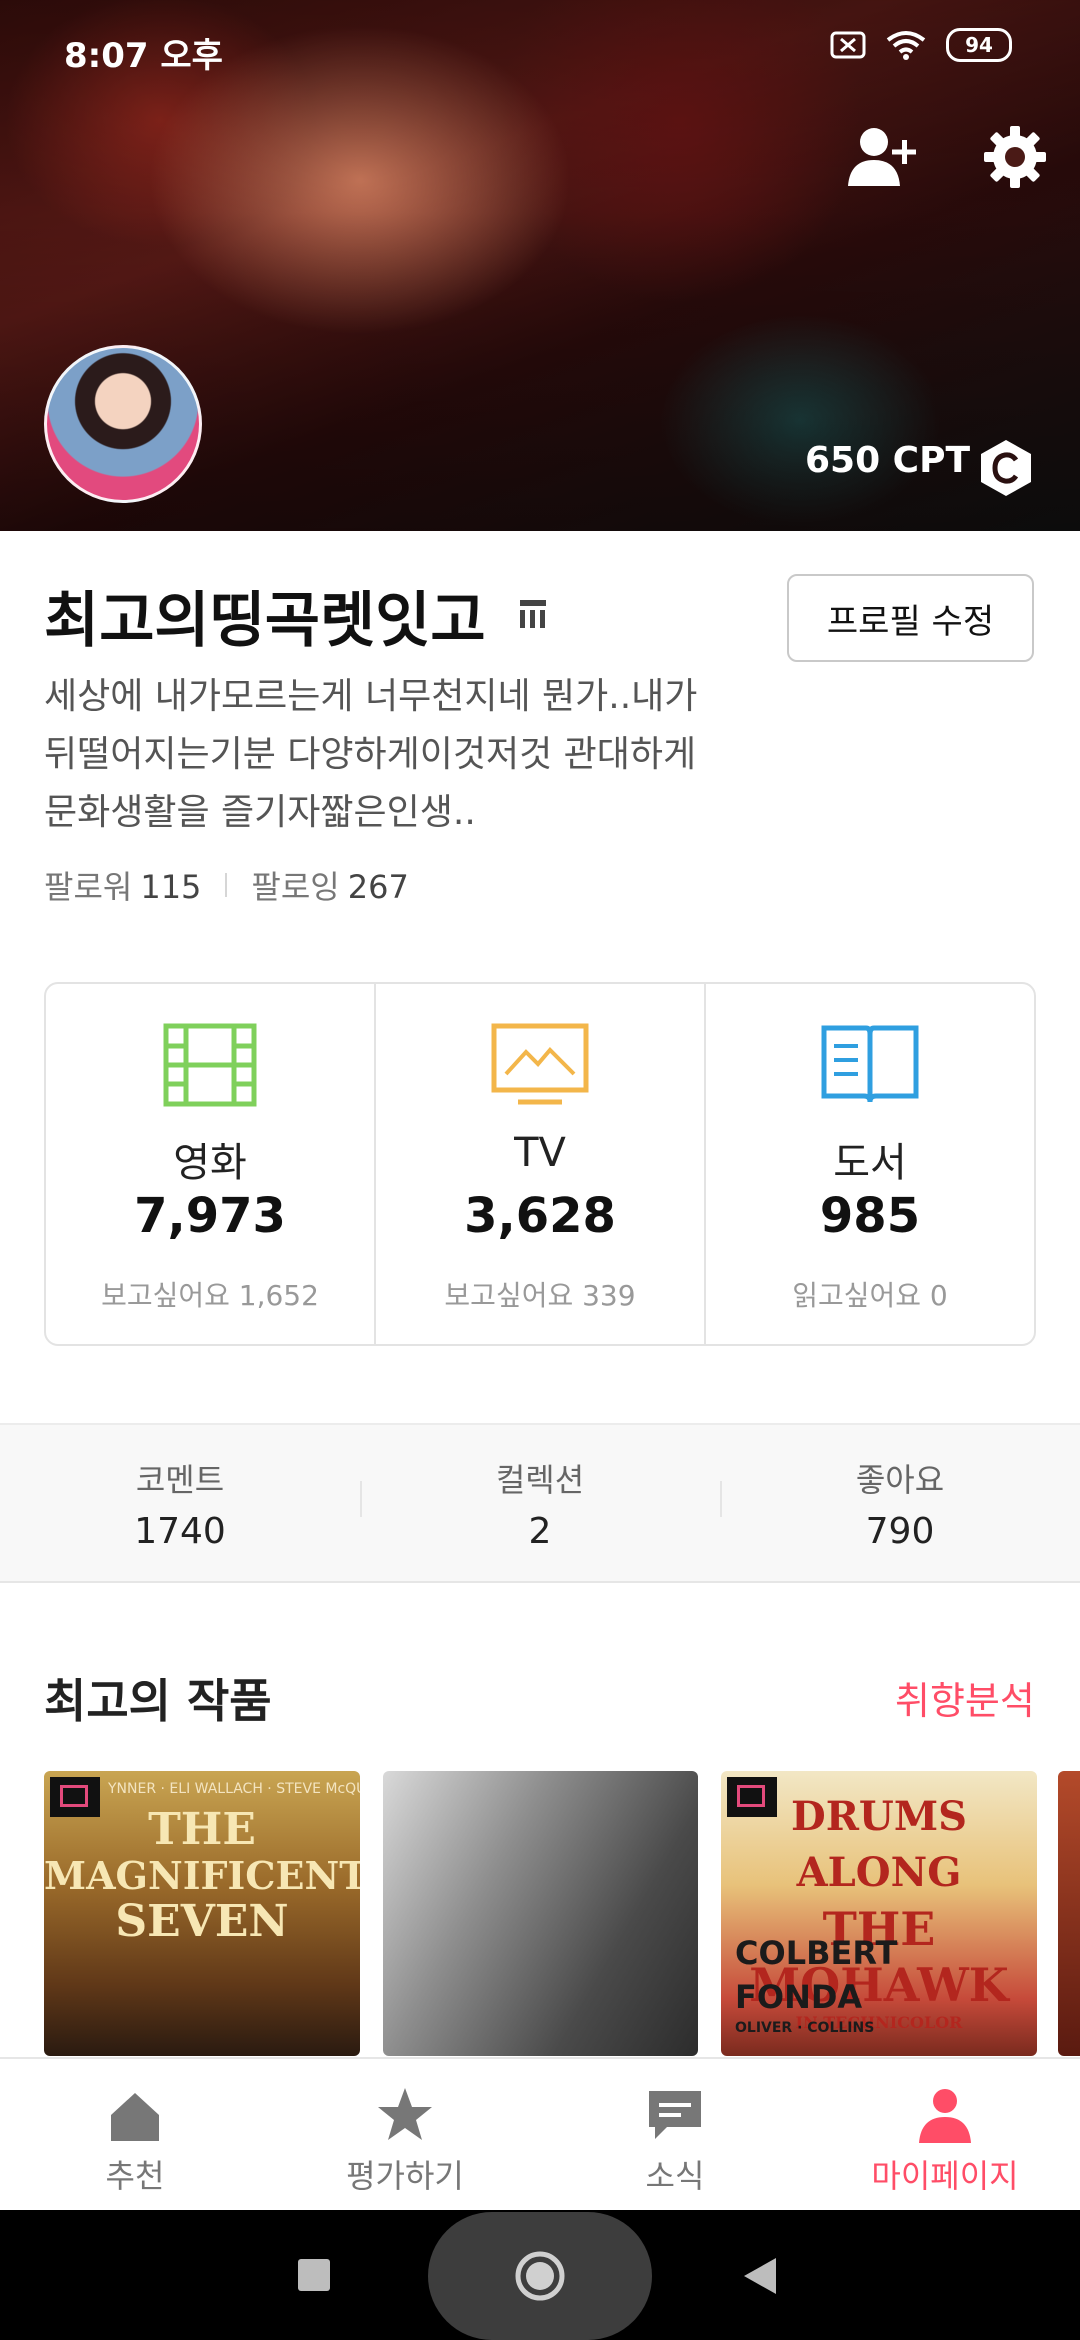 Image resolution: width=1080 pixels, height=2340 pixels. I want to click on film-icon, so click(210, 1065).